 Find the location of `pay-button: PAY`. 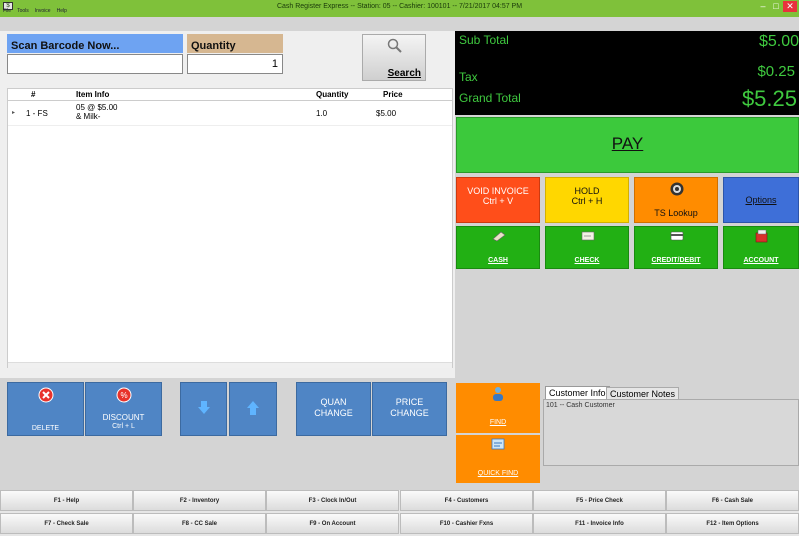

pay-button: PAY is located at coordinates (627, 145).